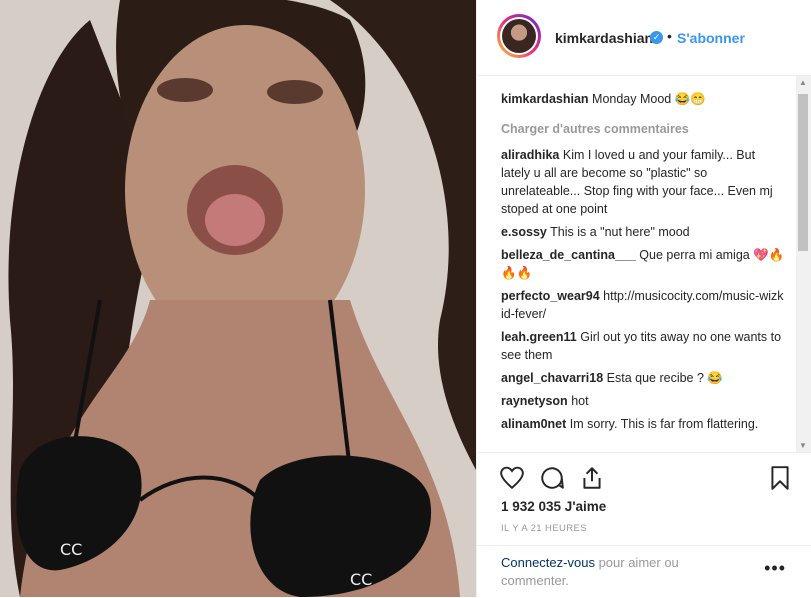  What do you see at coordinates (711, 38) in the screenshot?
I see `follow-button: S'abonner` at bounding box center [711, 38].